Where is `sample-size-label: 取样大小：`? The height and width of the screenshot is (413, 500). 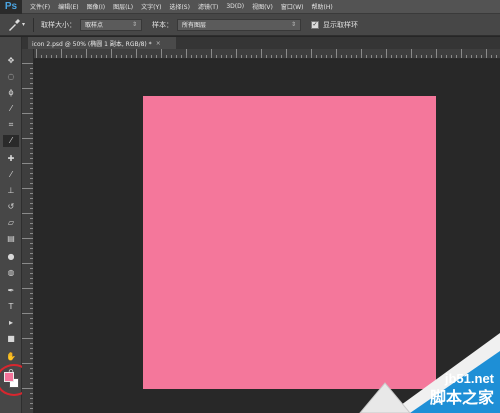
sample-size-label: 取样大小： is located at coordinates (58, 24).